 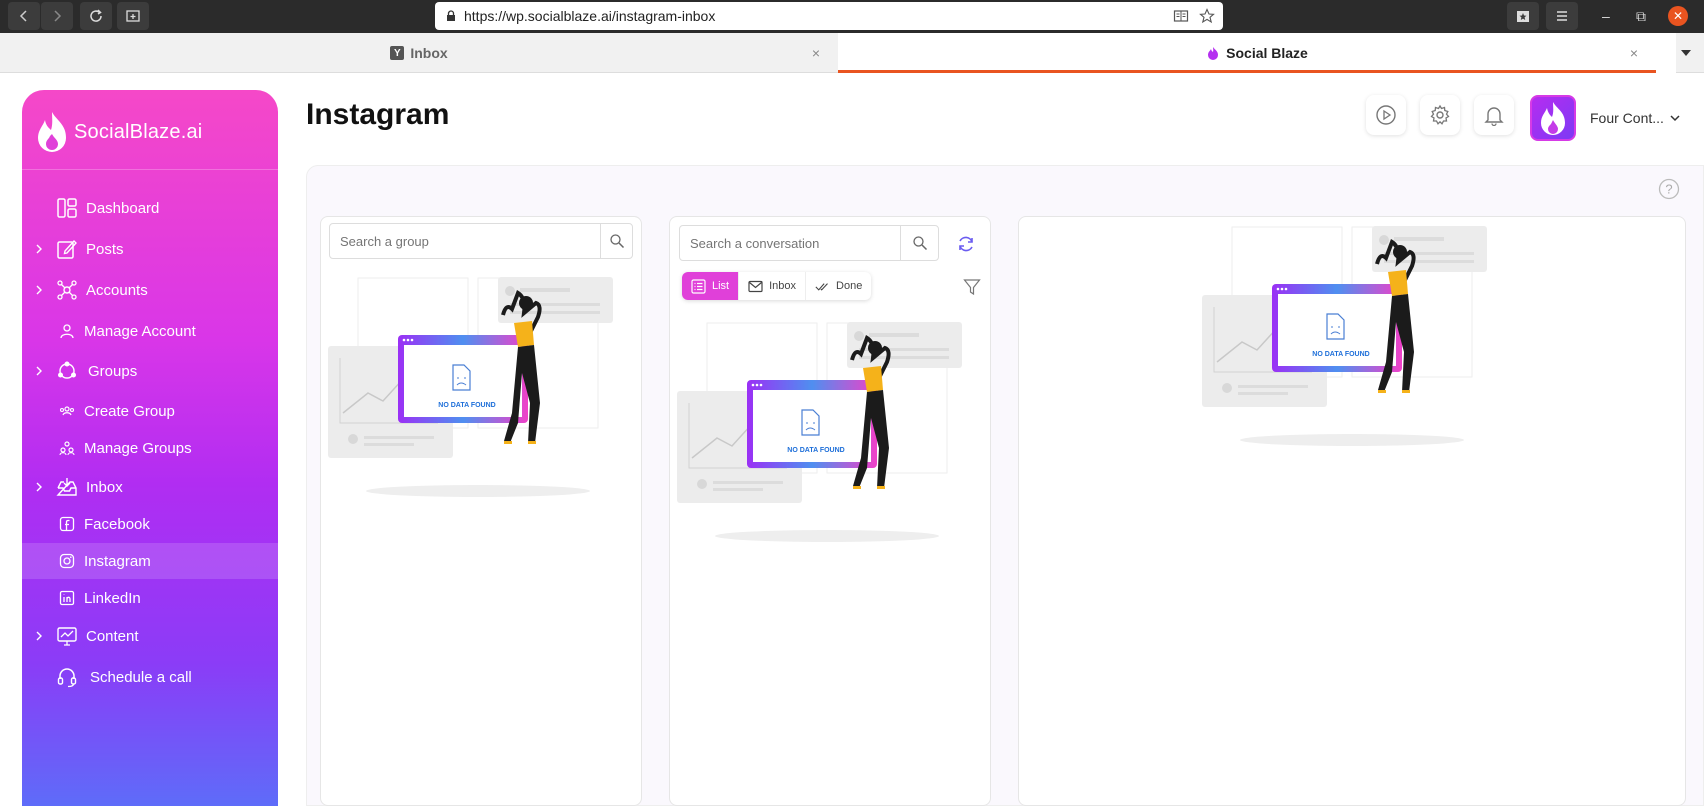 I want to click on group-search-button, so click(x=616, y=241).